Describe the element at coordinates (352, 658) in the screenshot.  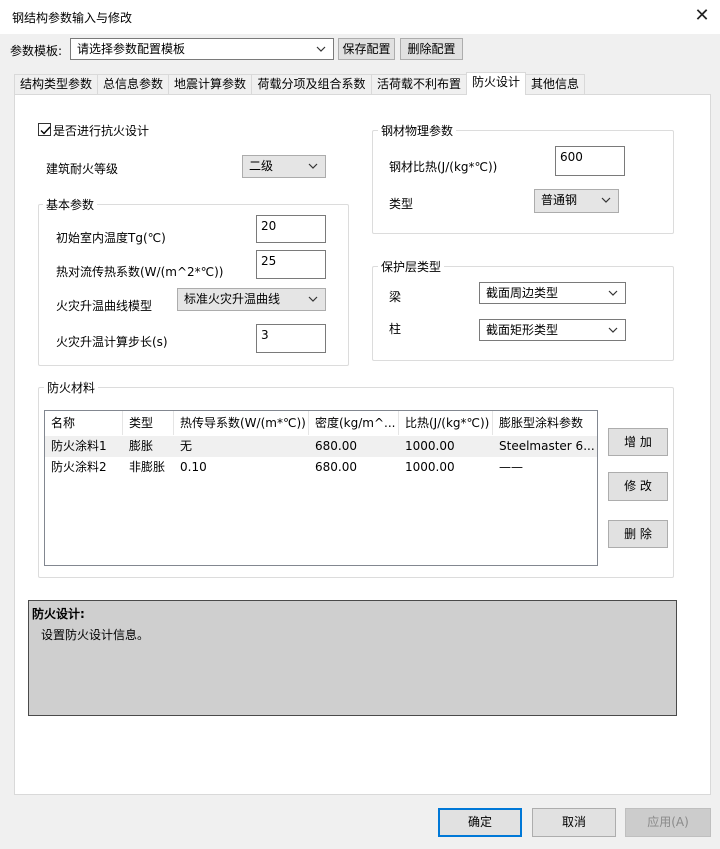
I see `description-panel: 防火设计: 设置防火设计信息。` at that location.